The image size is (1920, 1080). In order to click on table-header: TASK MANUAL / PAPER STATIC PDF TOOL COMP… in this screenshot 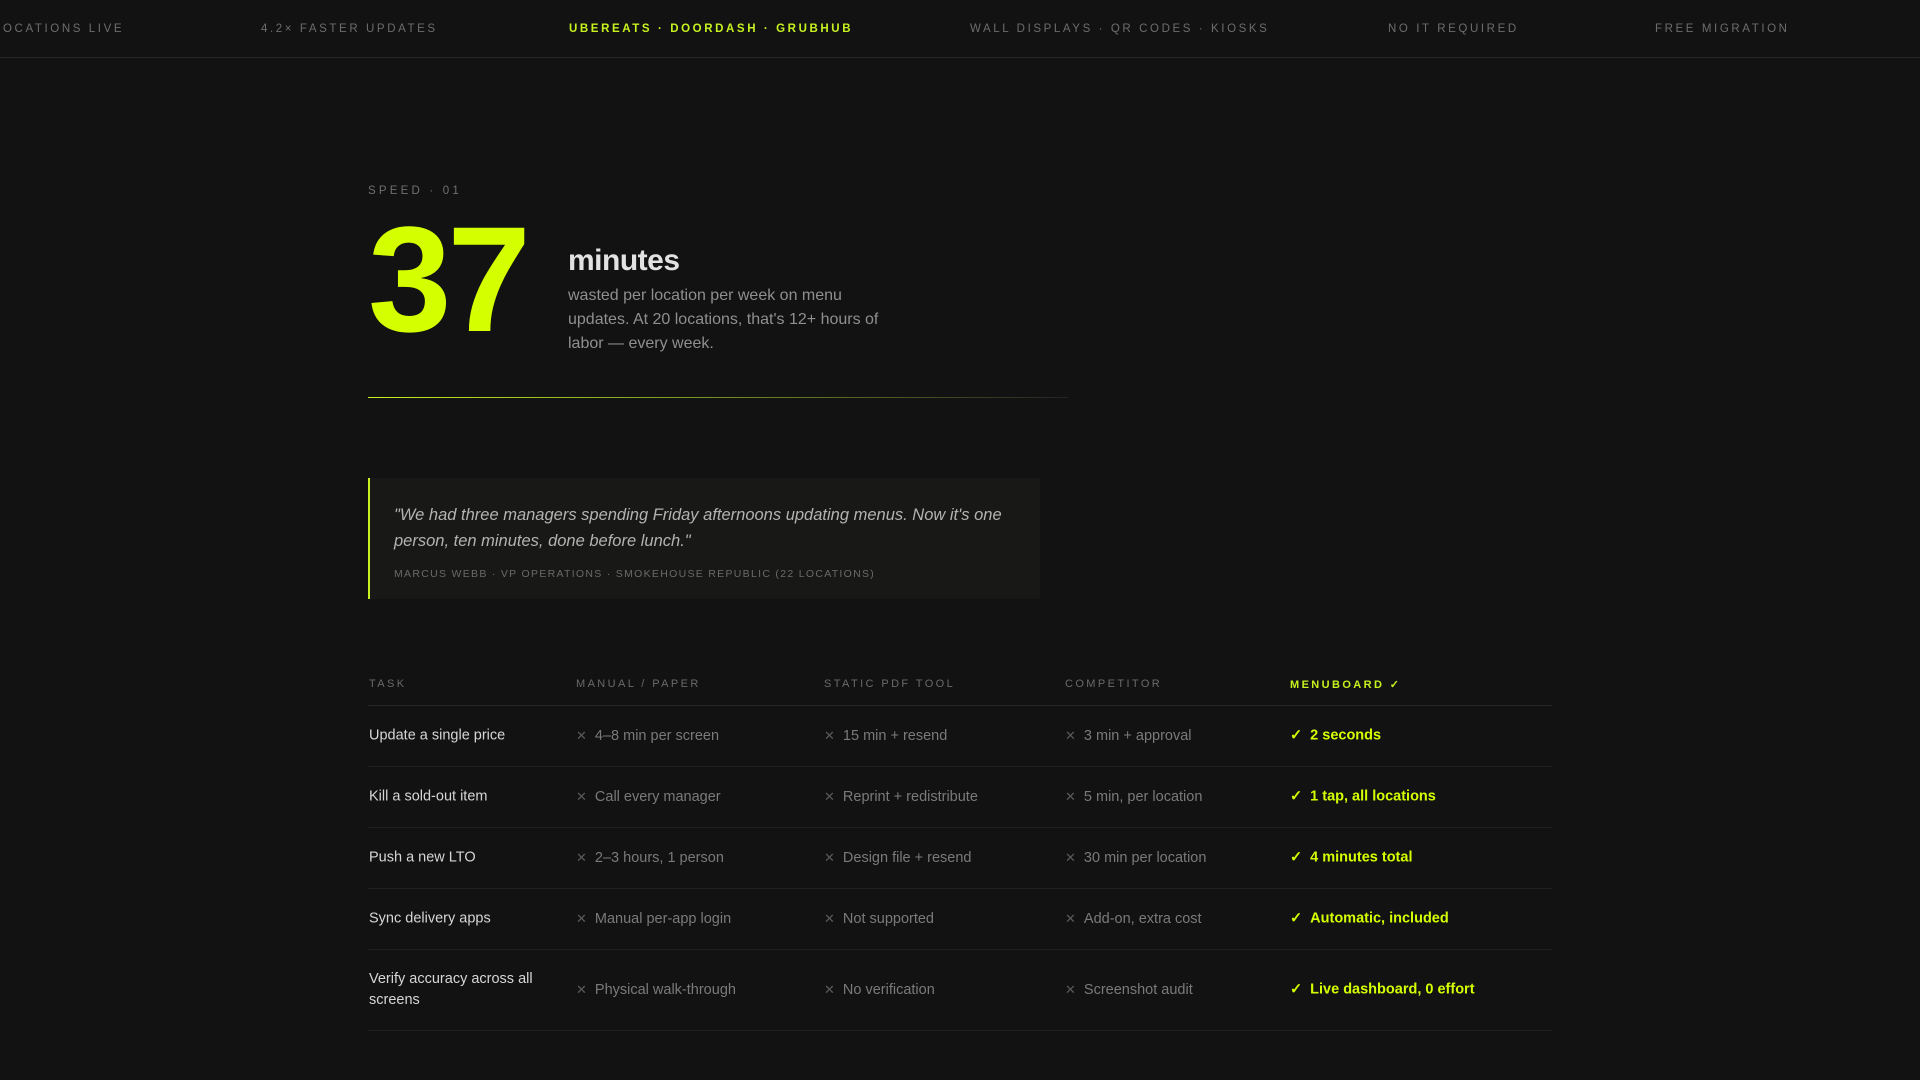, I will do `click(960, 683)`.